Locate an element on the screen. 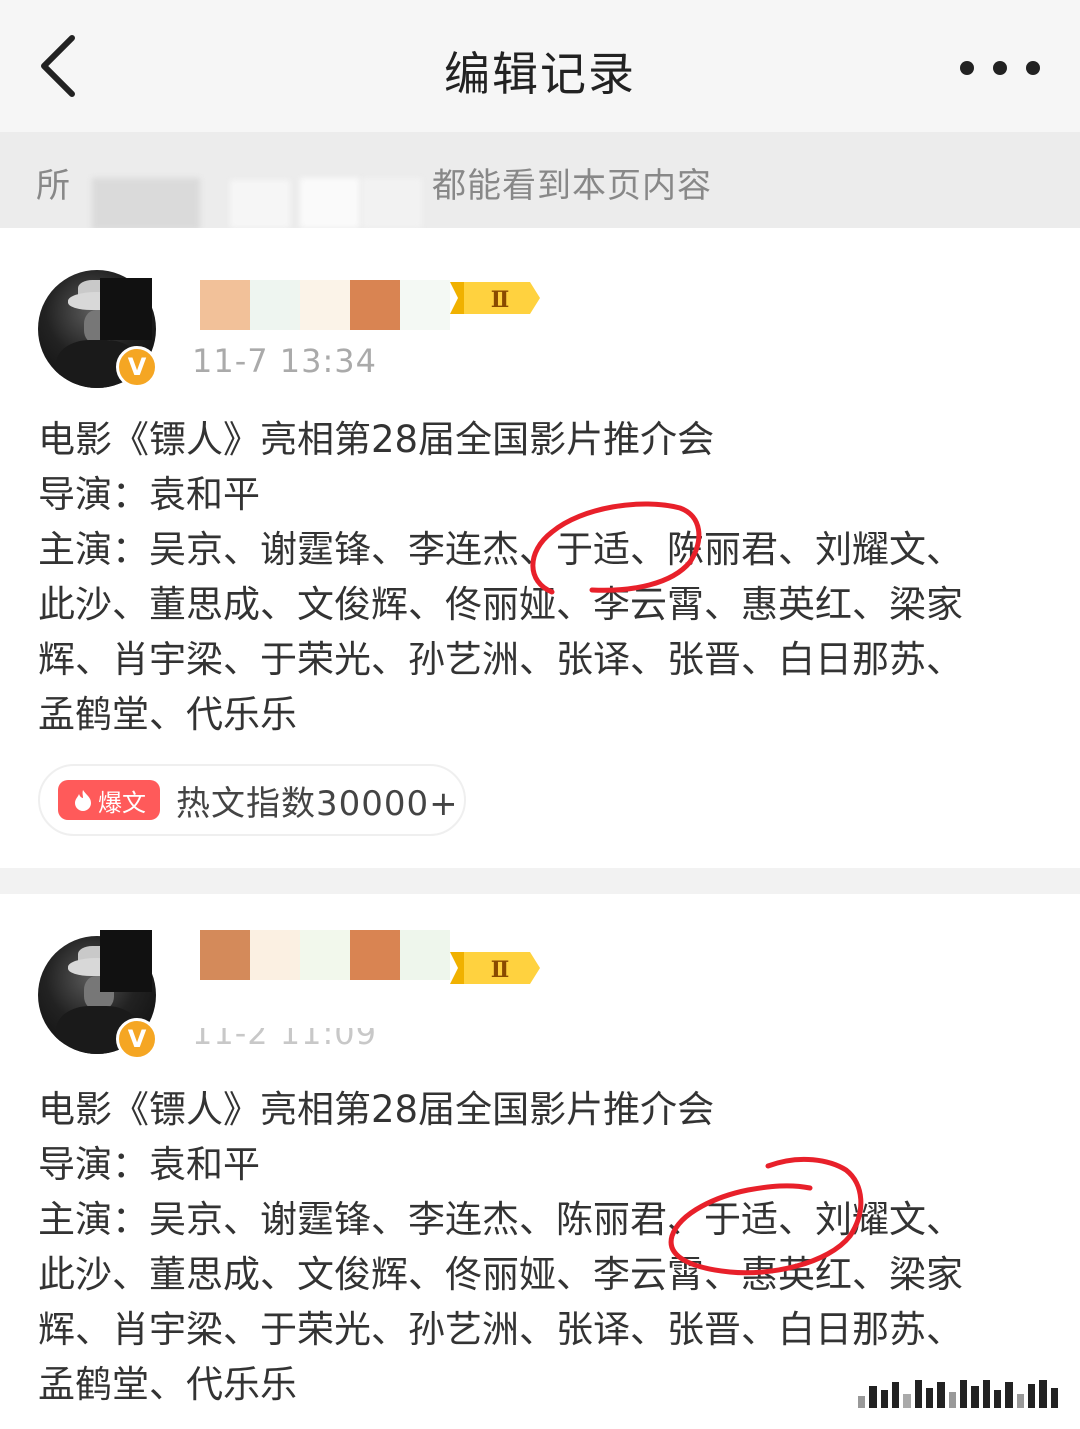  post-line: 孟鹤堂、代乐乐 is located at coordinates (167, 714).